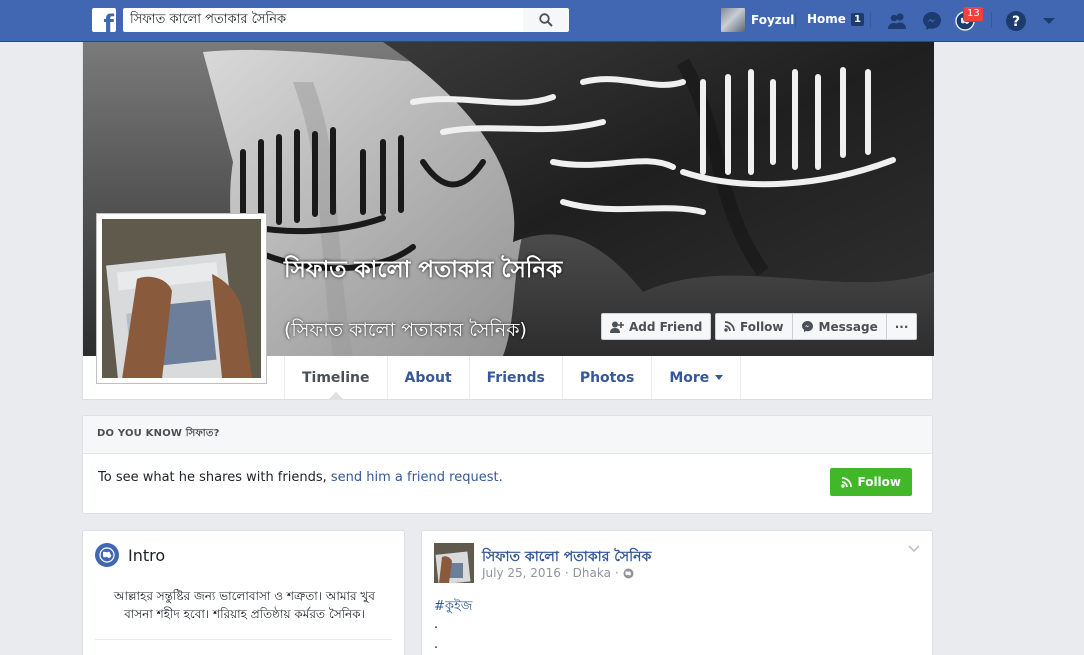 This screenshot has height=655, width=1084. Describe the element at coordinates (773, 20) in the screenshot. I see `nav-user-name: Foyzul` at that location.